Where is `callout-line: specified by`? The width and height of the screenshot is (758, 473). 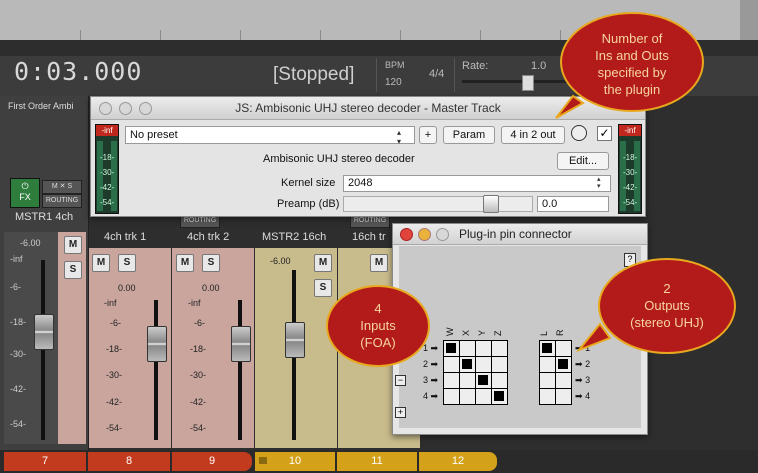
callout-line: specified by is located at coordinates (632, 72).